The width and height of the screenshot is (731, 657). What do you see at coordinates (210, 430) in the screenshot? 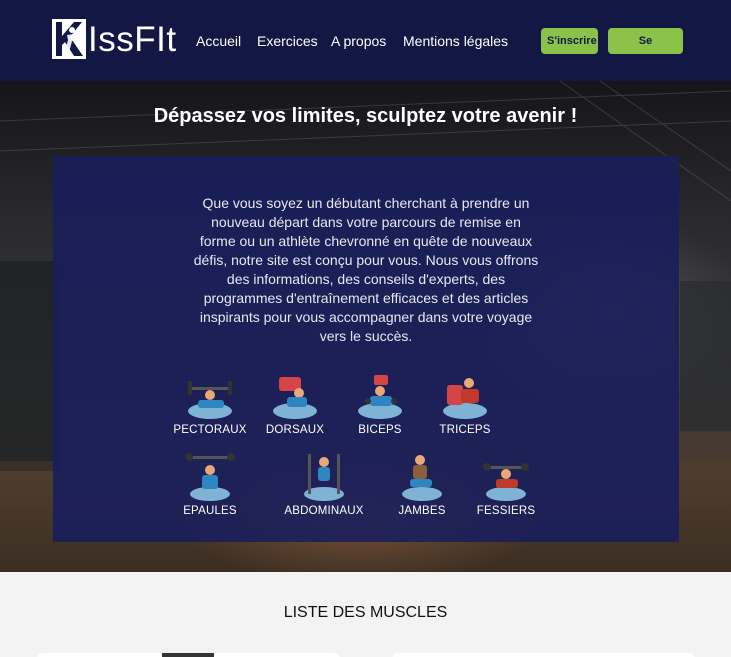
I see `muscle-label: PECTORAUX` at bounding box center [210, 430].